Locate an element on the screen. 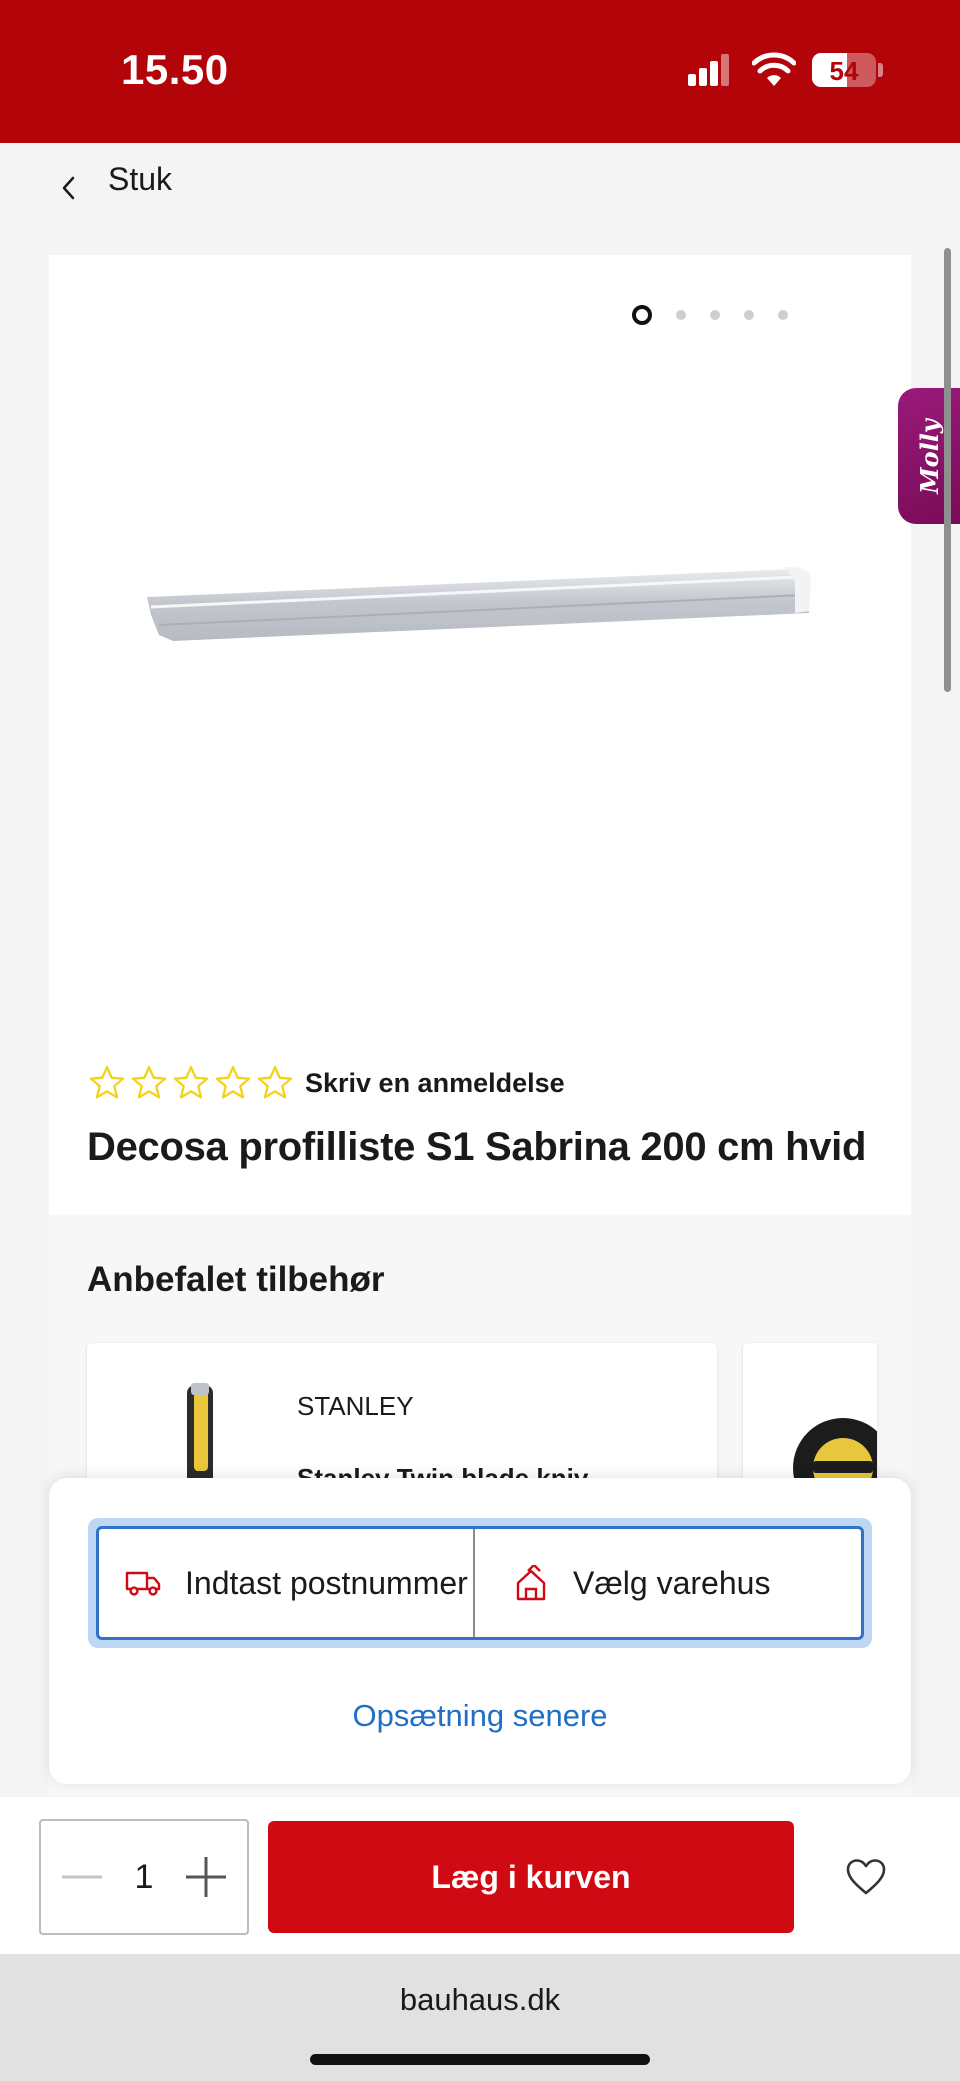 This screenshot has height=2081, width=960. store-icon is located at coordinates (531, 1583).